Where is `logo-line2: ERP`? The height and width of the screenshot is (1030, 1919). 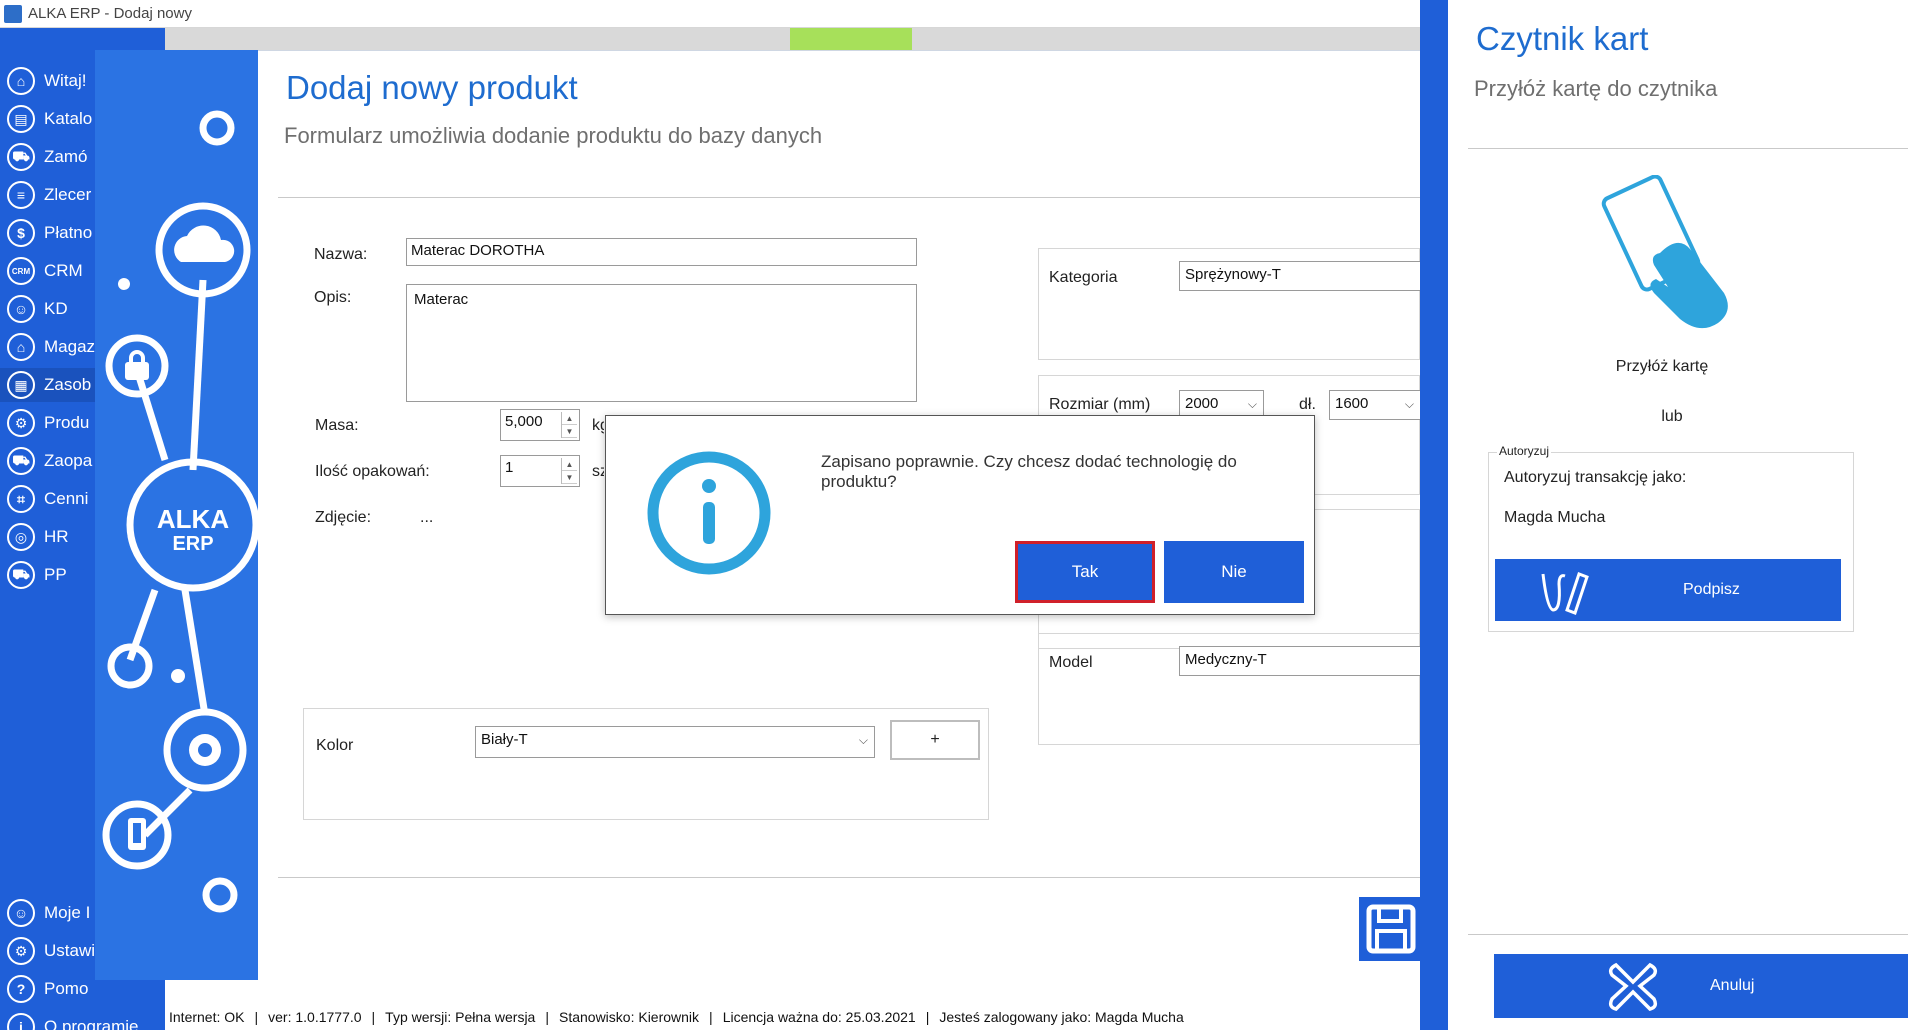
logo-line2: ERP is located at coordinates (192, 544).